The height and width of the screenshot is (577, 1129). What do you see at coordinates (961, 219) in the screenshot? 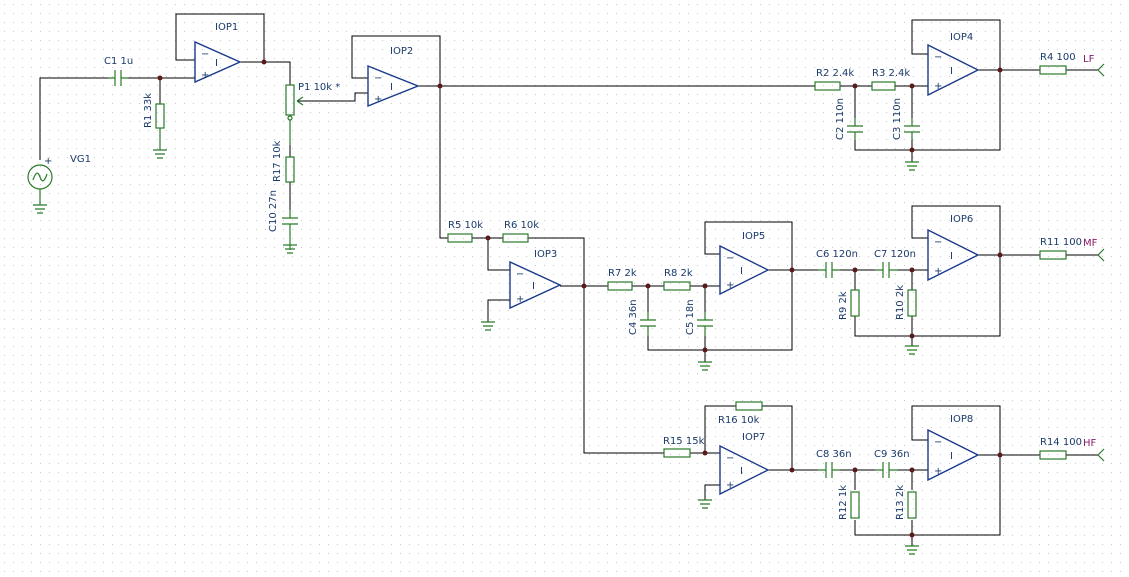
I see `opamp-label: IOP6` at bounding box center [961, 219].